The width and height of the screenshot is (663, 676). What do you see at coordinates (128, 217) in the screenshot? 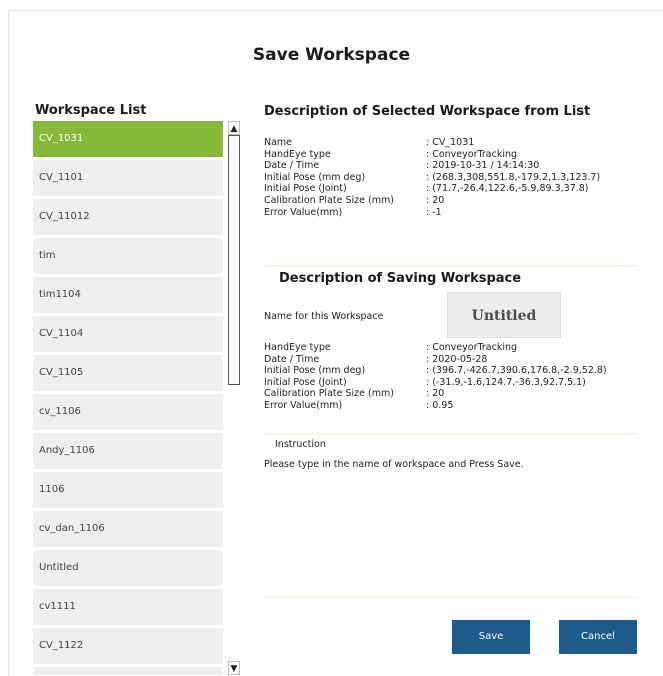
I see `list-item: CV_11012` at bounding box center [128, 217].